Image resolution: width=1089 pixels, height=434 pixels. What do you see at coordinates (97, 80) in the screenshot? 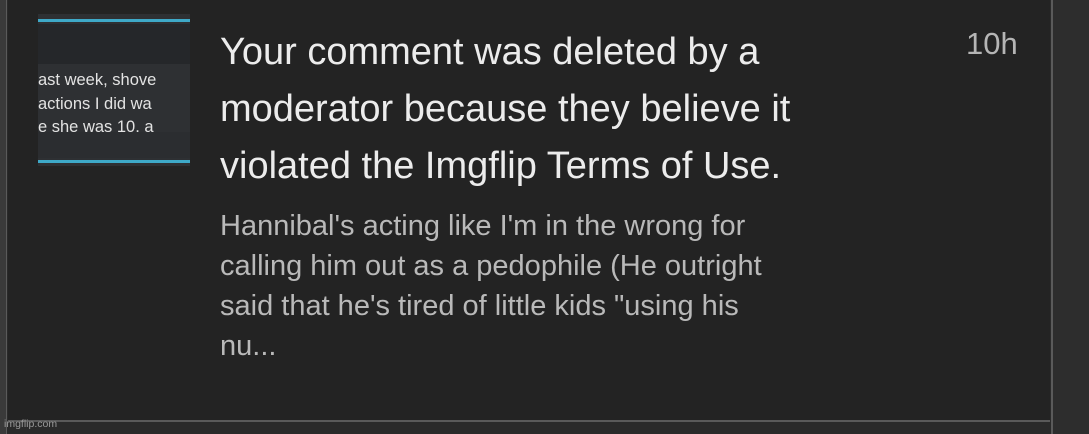
I see `thumbnail-text-line: ast week, shove` at bounding box center [97, 80].